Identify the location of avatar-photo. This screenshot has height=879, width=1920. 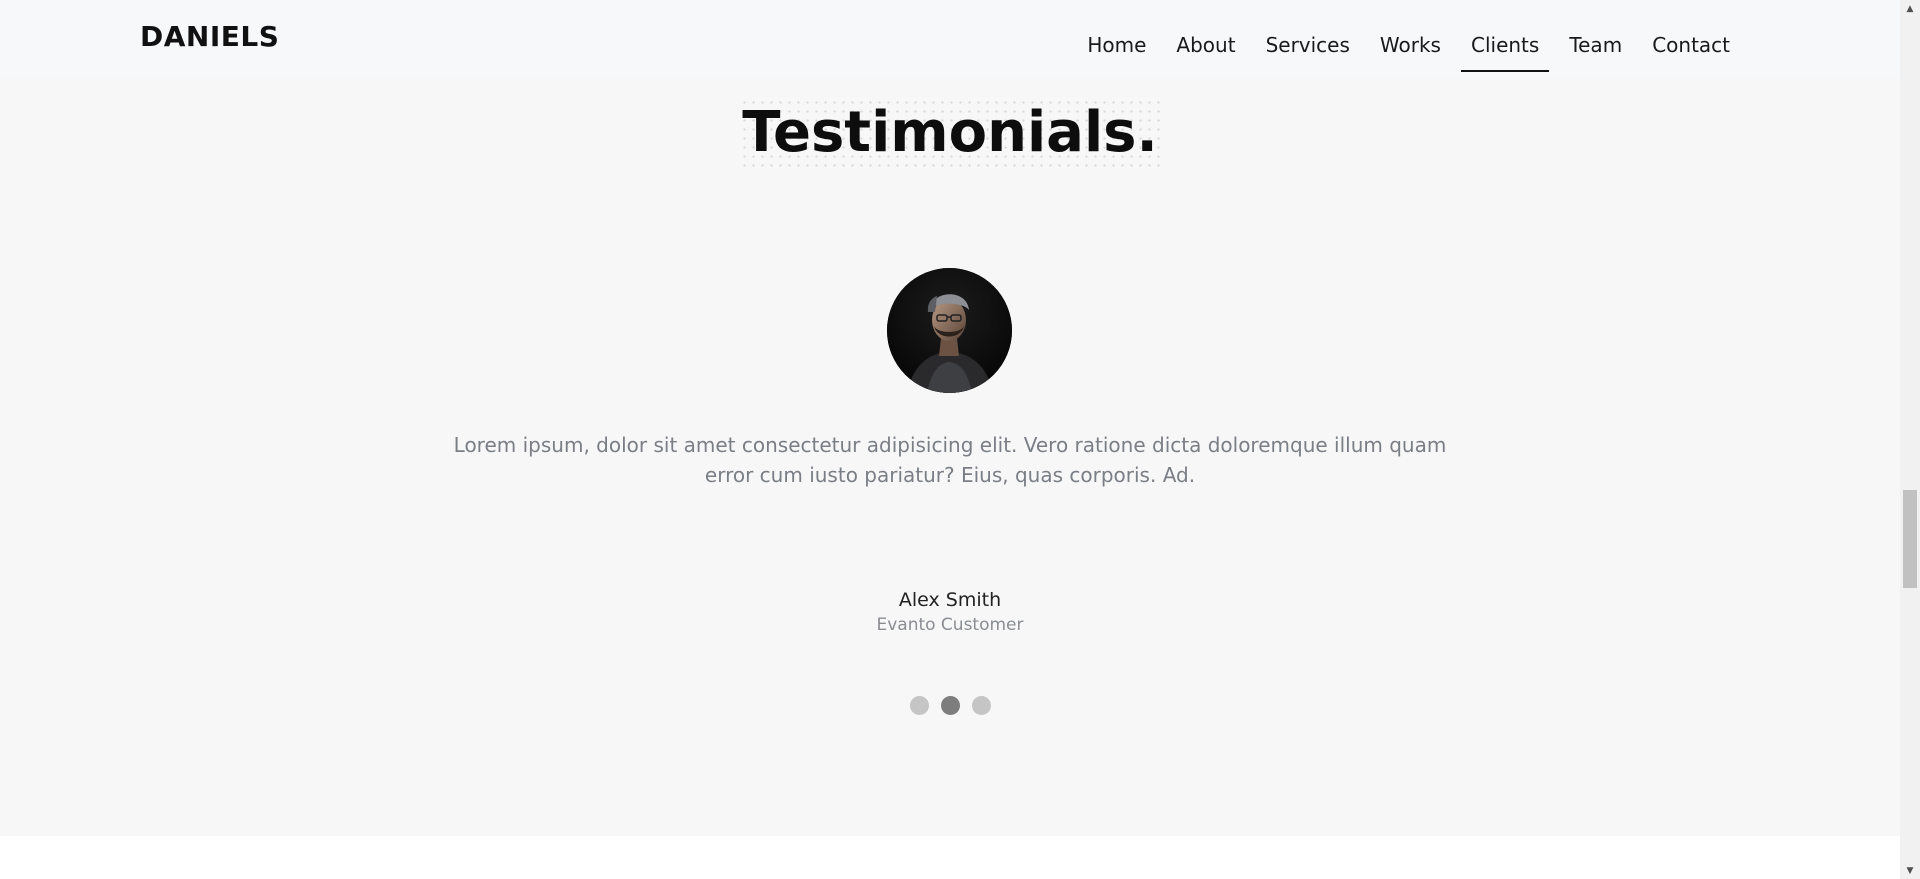
(949, 330).